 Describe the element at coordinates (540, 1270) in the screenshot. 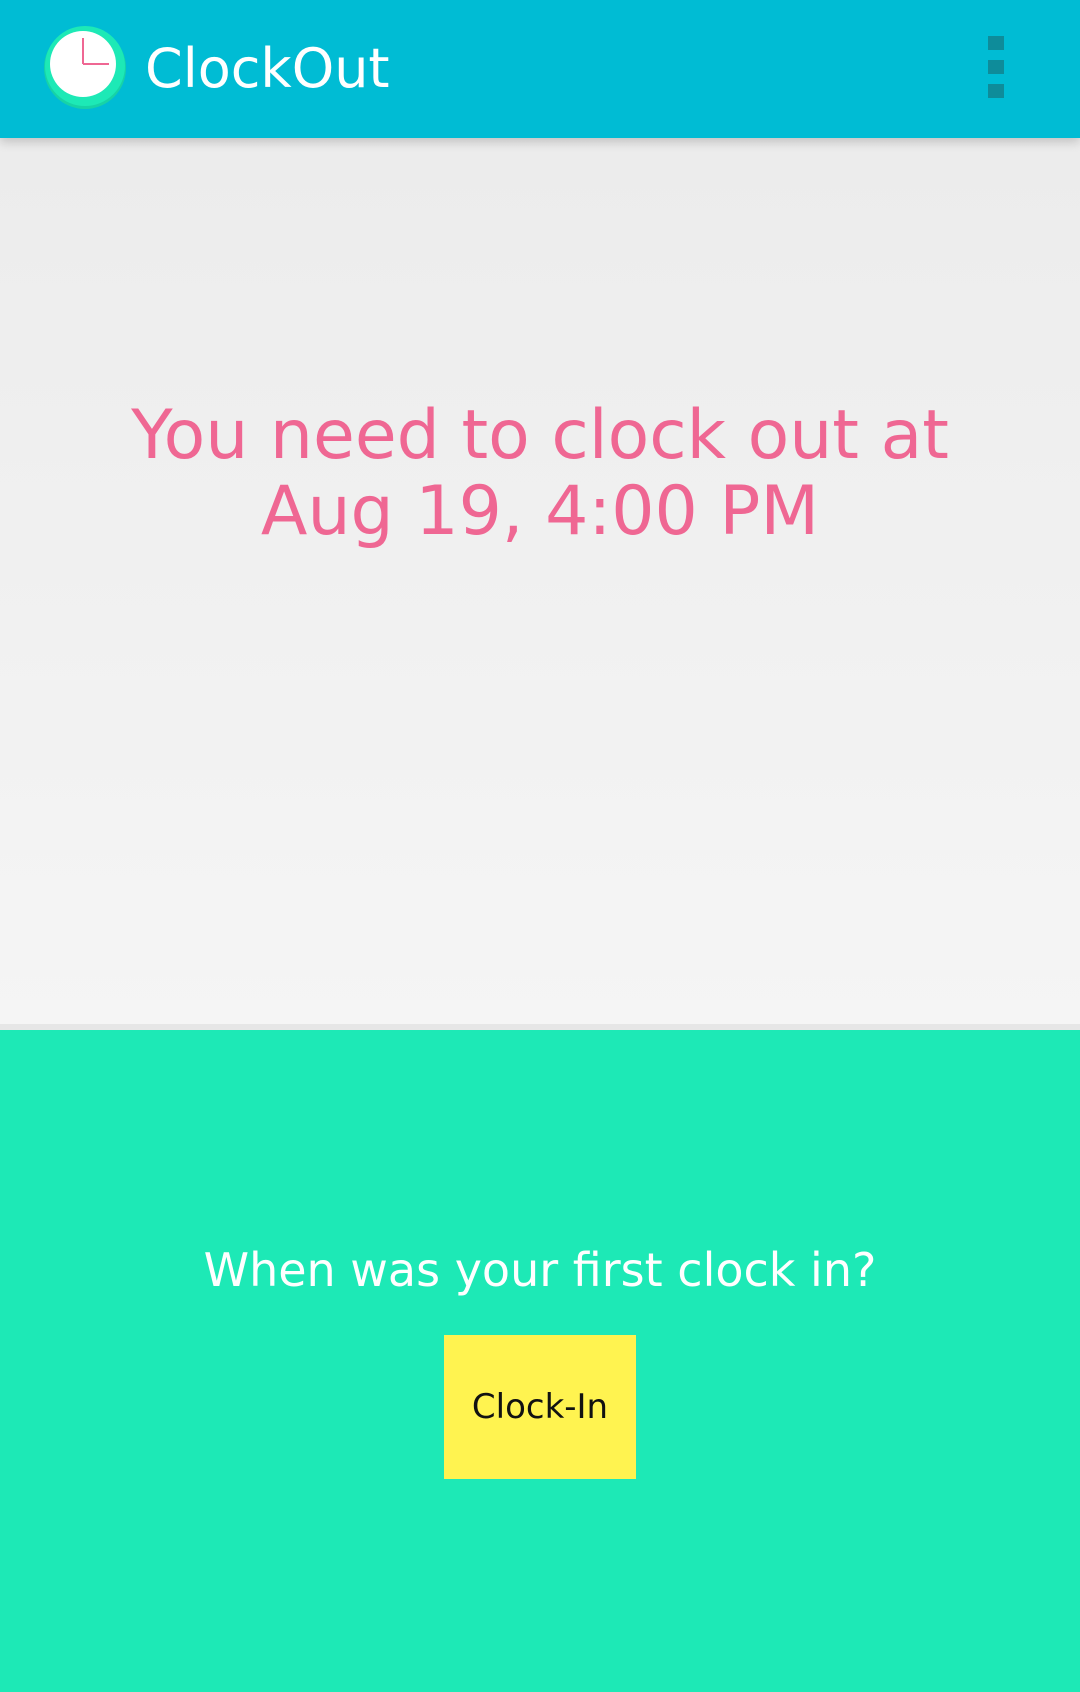

I see `first-clock-in-question: When was your first clock in?` at that location.